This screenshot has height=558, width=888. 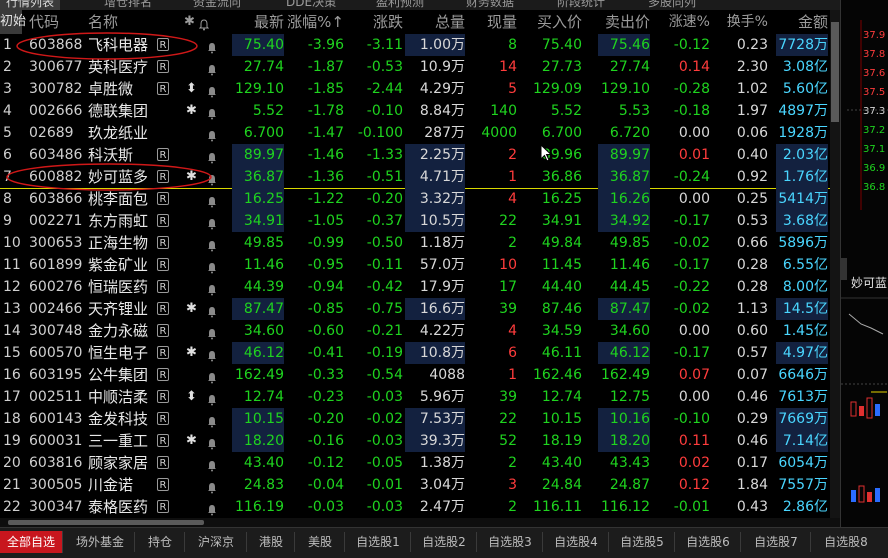 What do you see at coordinates (118, 199) in the screenshot?
I see `stock-name: 桃李面包` at bounding box center [118, 199].